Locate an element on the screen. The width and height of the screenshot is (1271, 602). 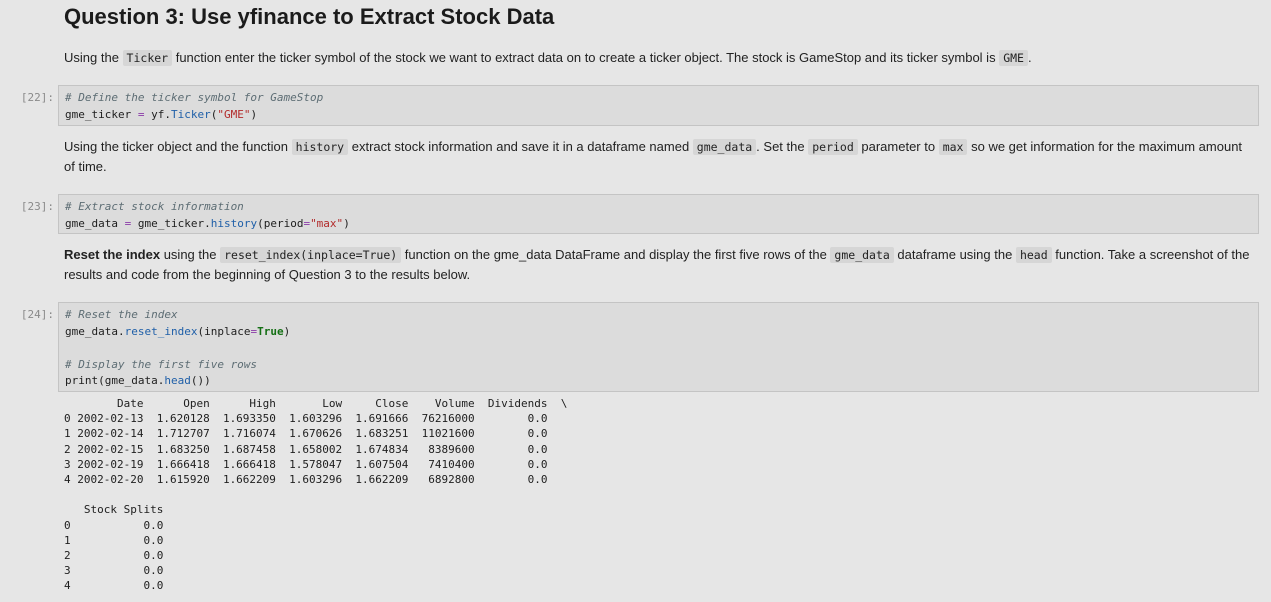
inline-code-head: head is located at coordinates (1033, 255).